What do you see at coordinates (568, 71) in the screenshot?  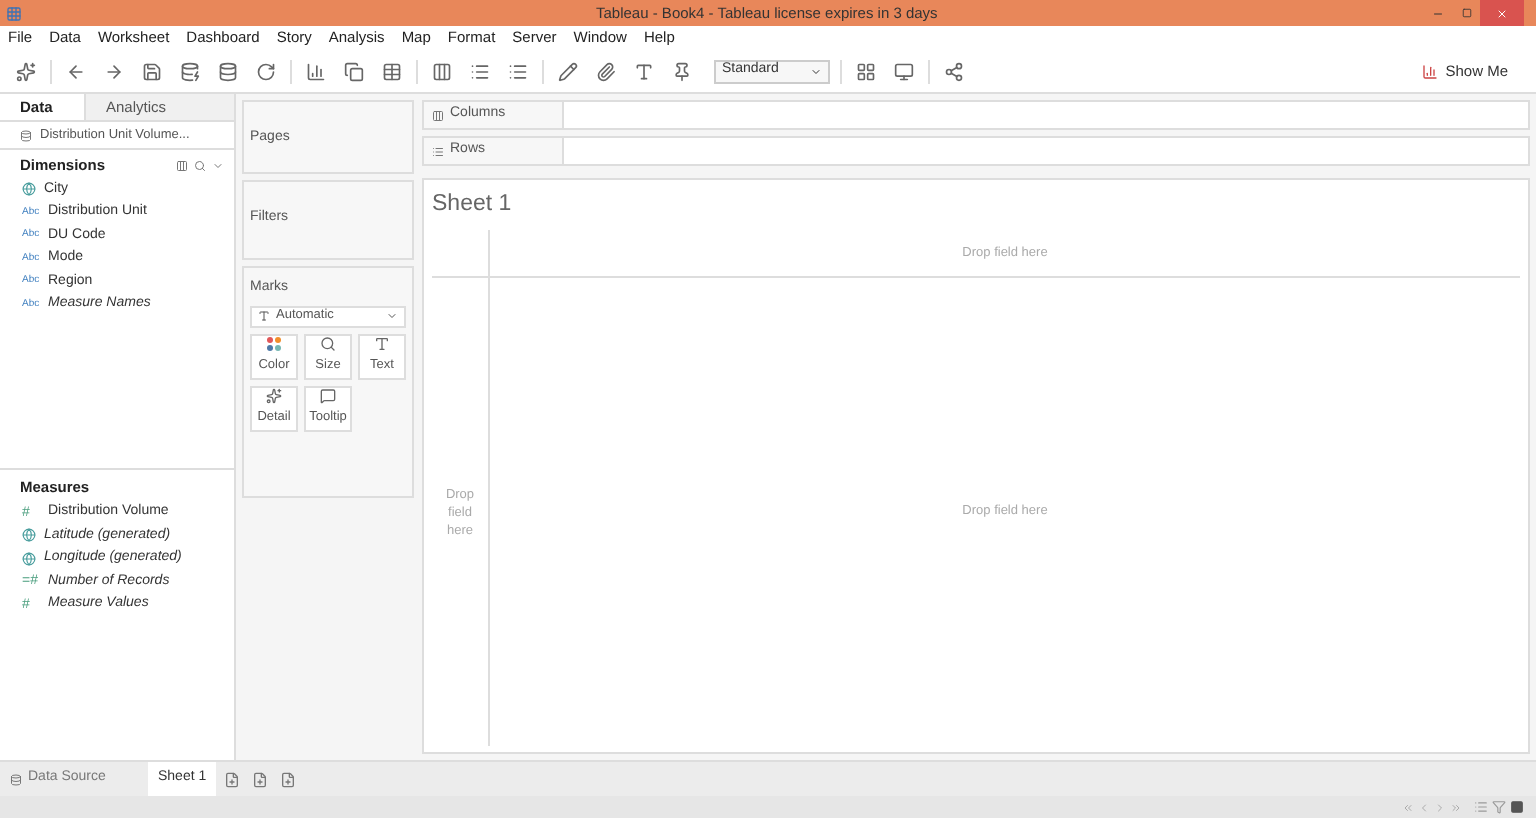 I see `highlight-icon` at bounding box center [568, 71].